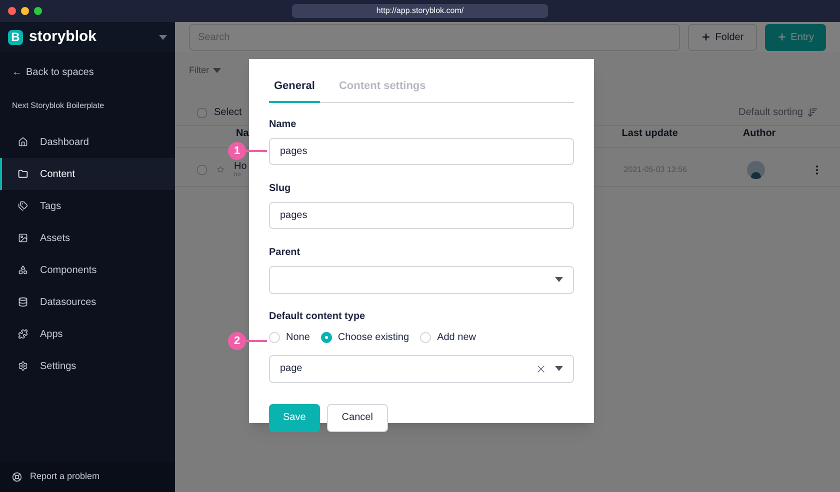 The height and width of the screenshot is (492, 840). What do you see at coordinates (812, 112) in the screenshot?
I see `sort-icon` at bounding box center [812, 112].